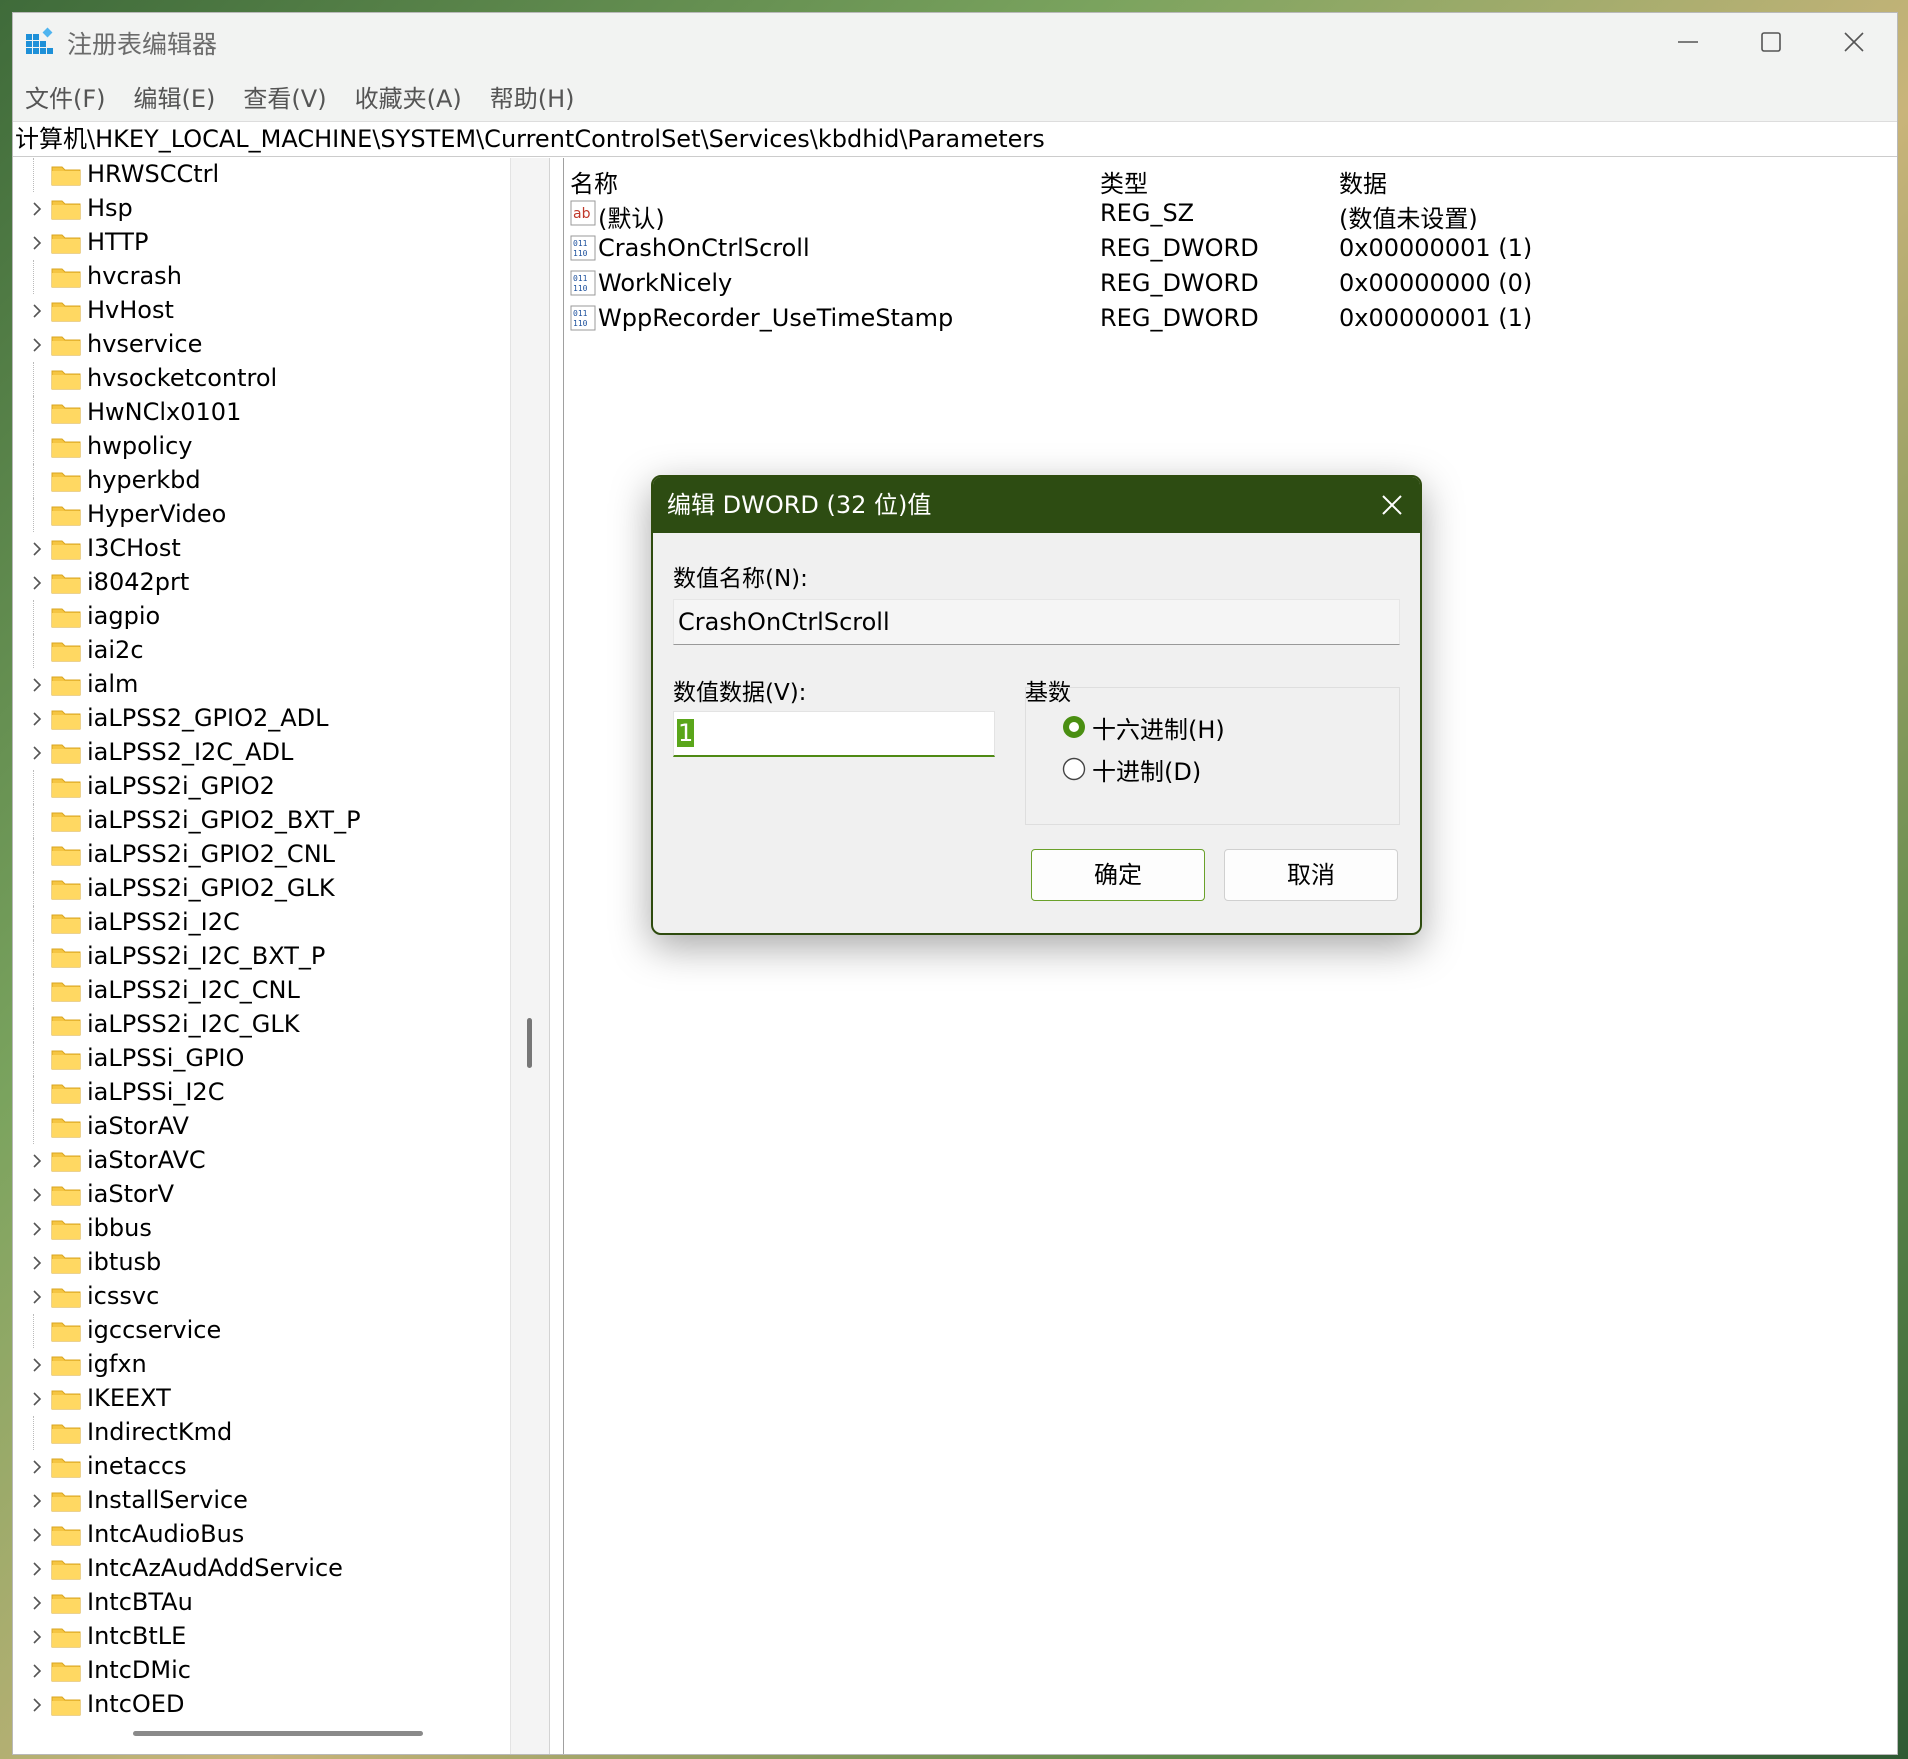  Describe the element at coordinates (1143, 728) in the screenshot. I see `radio-hex: 十六进制(H)` at that location.